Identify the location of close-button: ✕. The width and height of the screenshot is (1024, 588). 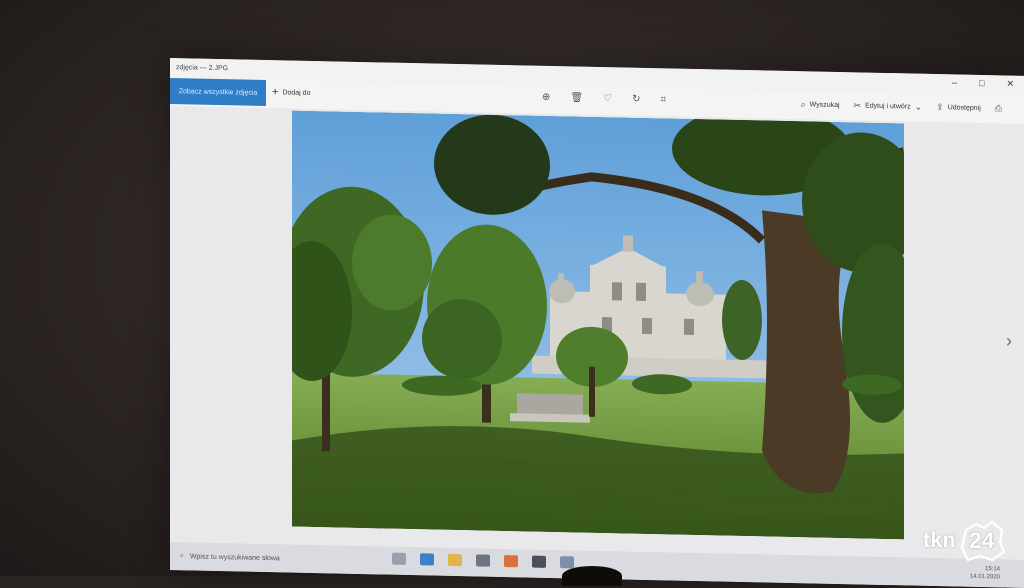
(1010, 84).